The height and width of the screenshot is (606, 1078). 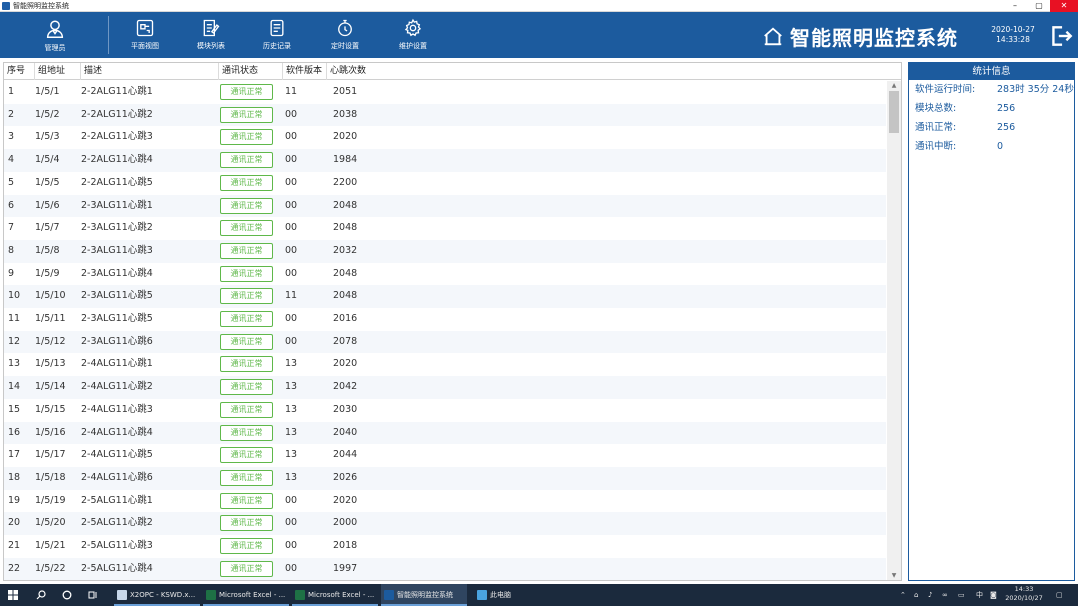 What do you see at coordinates (14, 341) in the screenshot?
I see `cell-index: 12` at bounding box center [14, 341].